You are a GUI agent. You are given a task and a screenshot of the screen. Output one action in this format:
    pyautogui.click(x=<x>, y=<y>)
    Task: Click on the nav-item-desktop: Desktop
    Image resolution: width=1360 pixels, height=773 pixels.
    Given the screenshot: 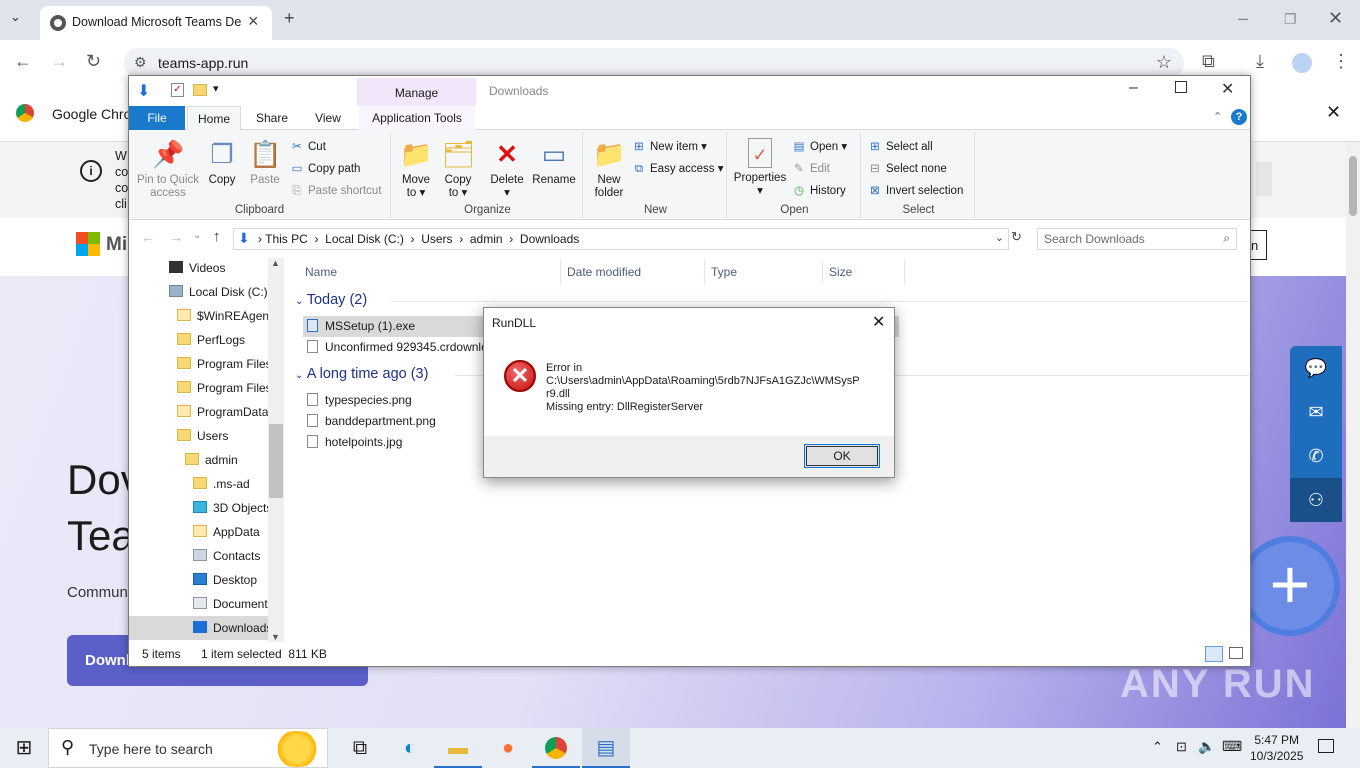 What is the action you would take?
    pyautogui.click(x=199, y=580)
    